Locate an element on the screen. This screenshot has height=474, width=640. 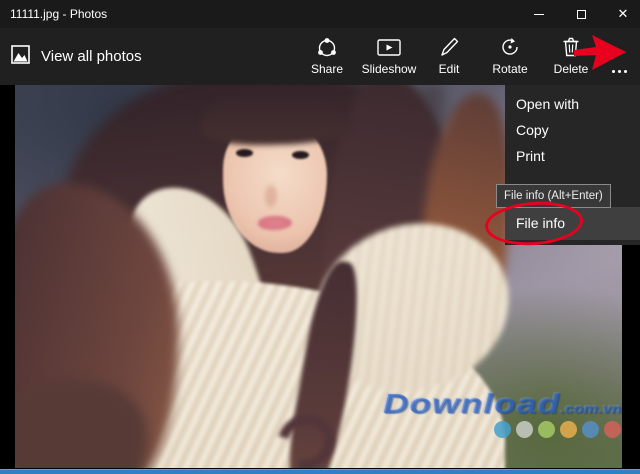
taskbar-edge-strip is located at coordinates (320, 471).